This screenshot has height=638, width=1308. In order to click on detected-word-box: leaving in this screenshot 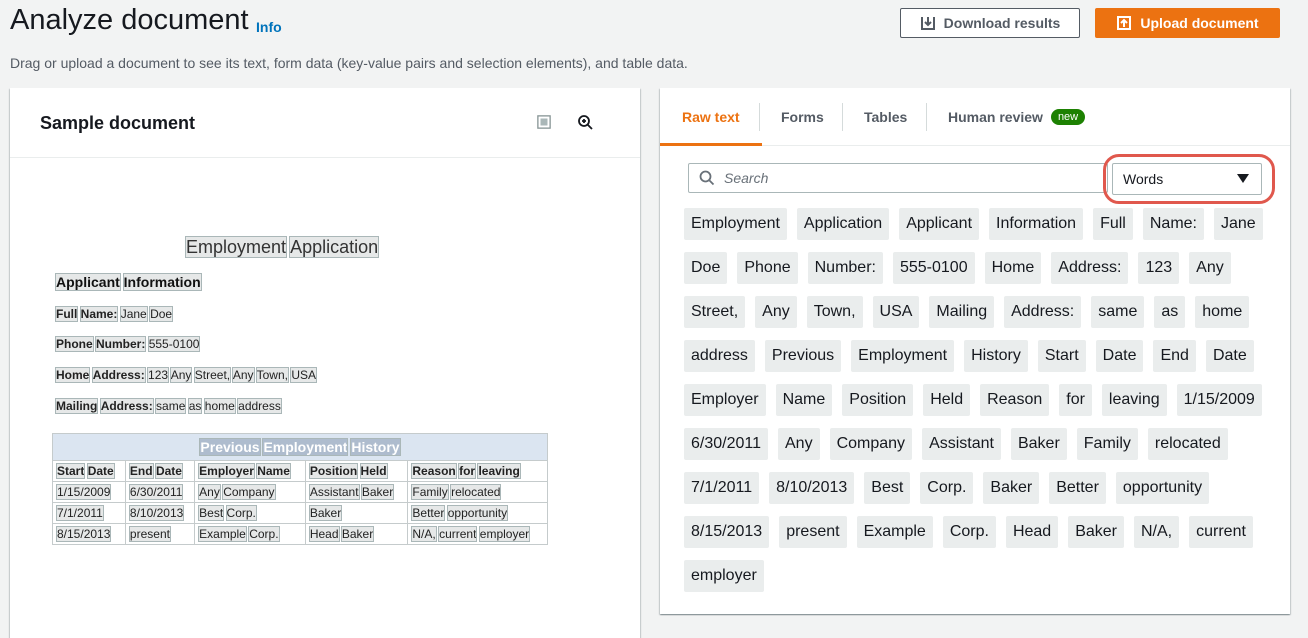, I will do `click(499, 471)`.